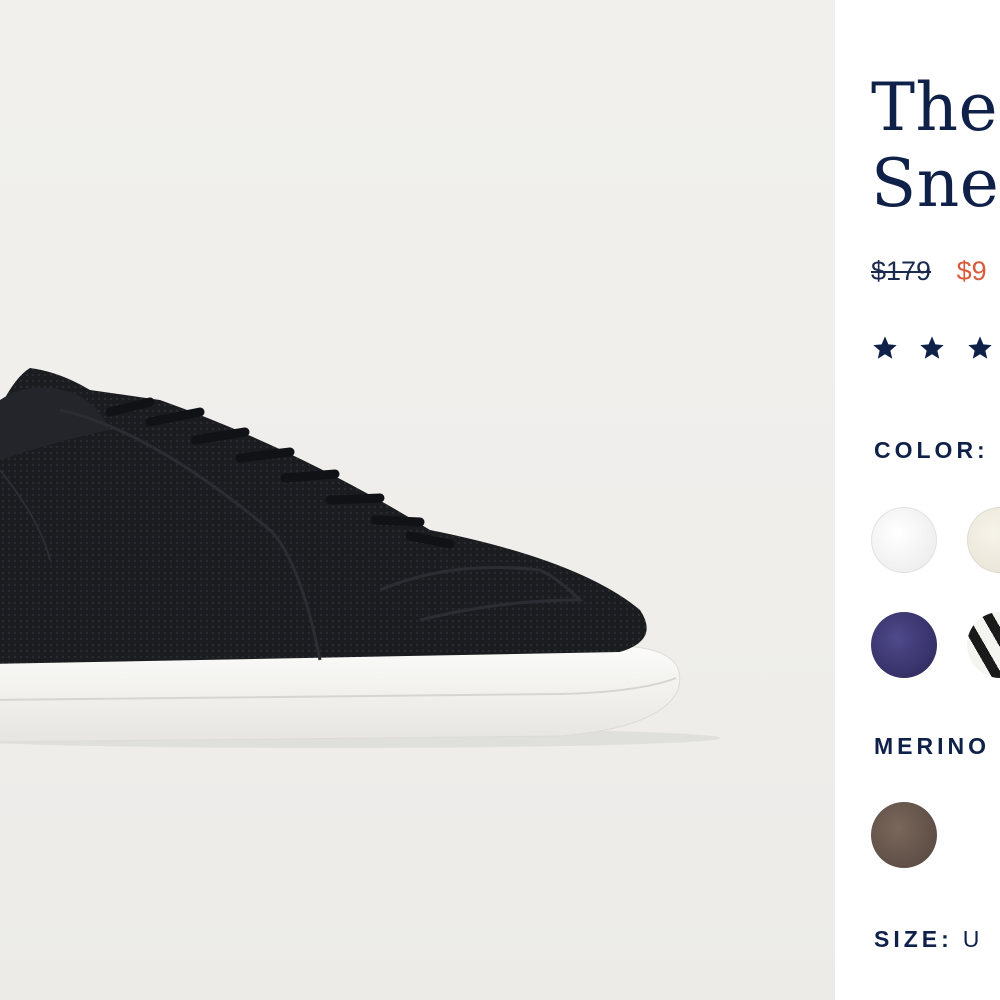 The height and width of the screenshot is (1000, 1000). Describe the element at coordinates (935, 107) in the screenshot. I see `product-title-line1: The` at that location.